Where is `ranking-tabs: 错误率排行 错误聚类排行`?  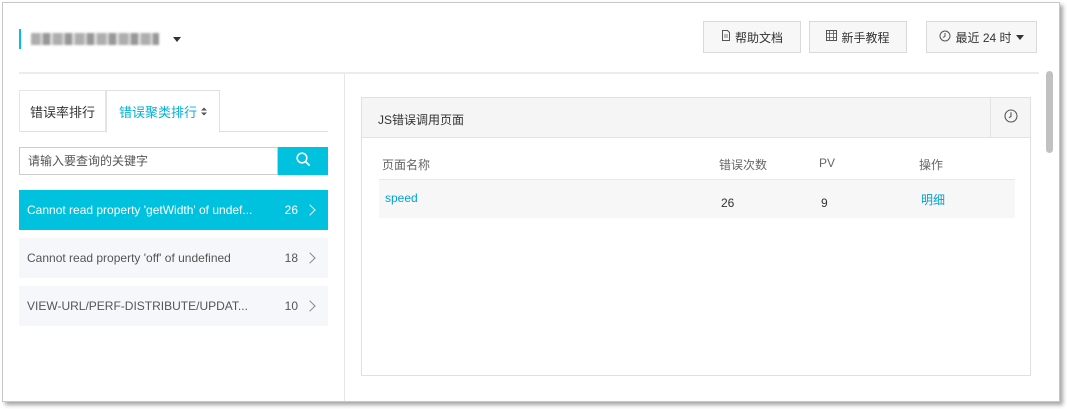
ranking-tabs: 错误率排行 错误聚类排行 is located at coordinates (173, 111).